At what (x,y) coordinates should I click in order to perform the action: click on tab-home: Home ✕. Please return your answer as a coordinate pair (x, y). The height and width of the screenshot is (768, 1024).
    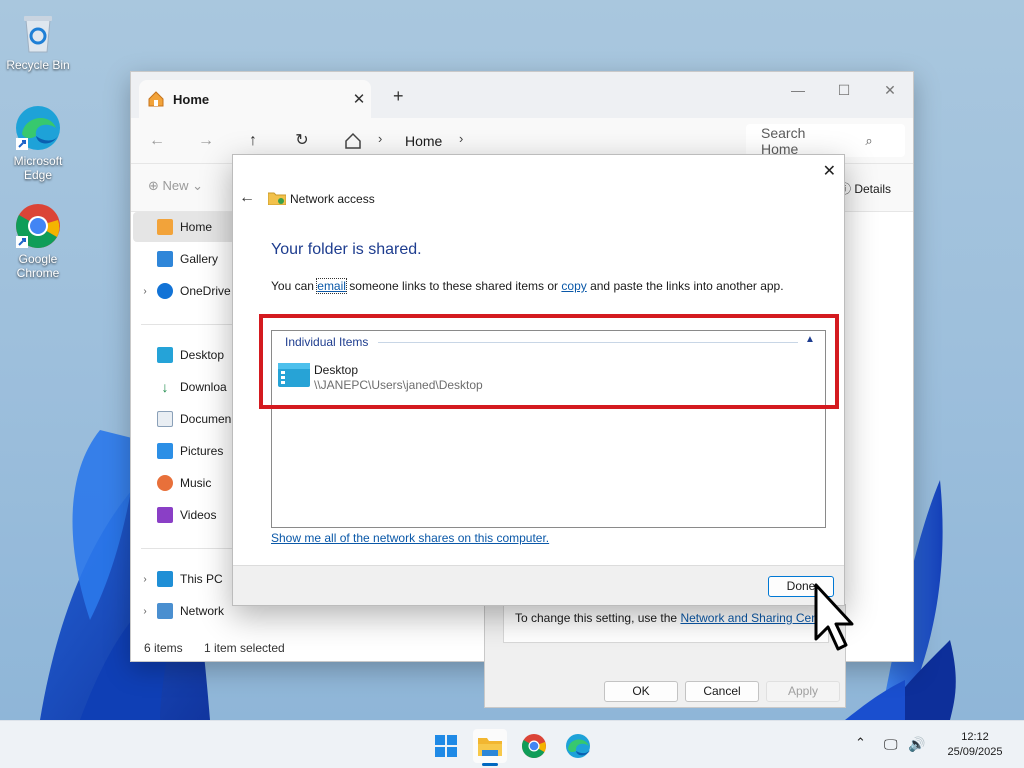
    Looking at the image, I should click on (255, 99).